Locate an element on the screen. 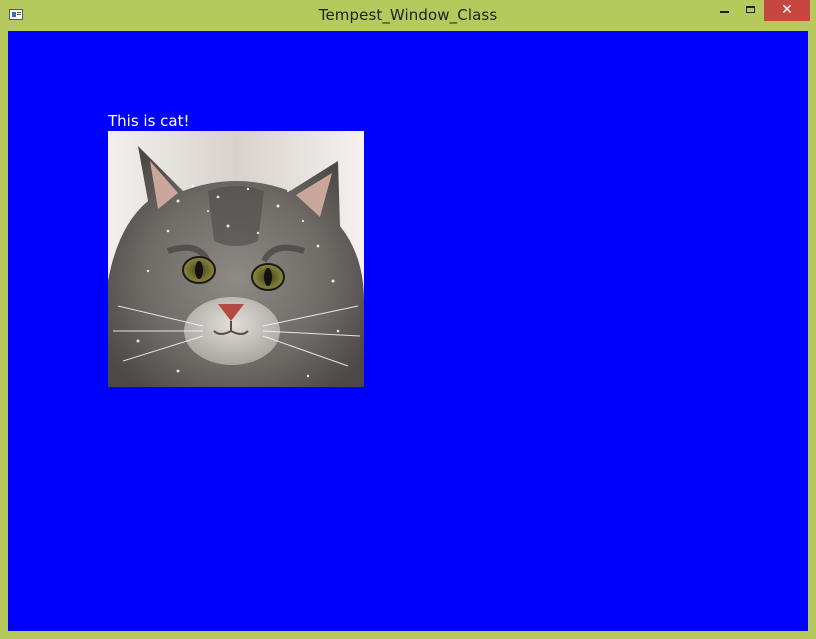  close-icon: ✕ is located at coordinates (787, 10).